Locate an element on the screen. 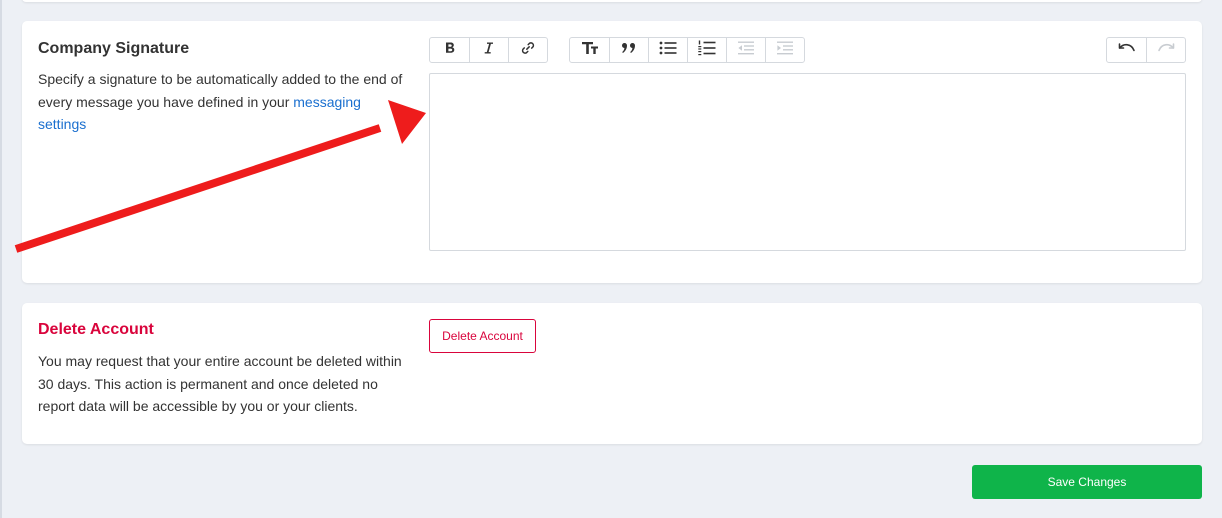 The height and width of the screenshot is (518, 1222). bold-button is located at coordinates (449, 50).